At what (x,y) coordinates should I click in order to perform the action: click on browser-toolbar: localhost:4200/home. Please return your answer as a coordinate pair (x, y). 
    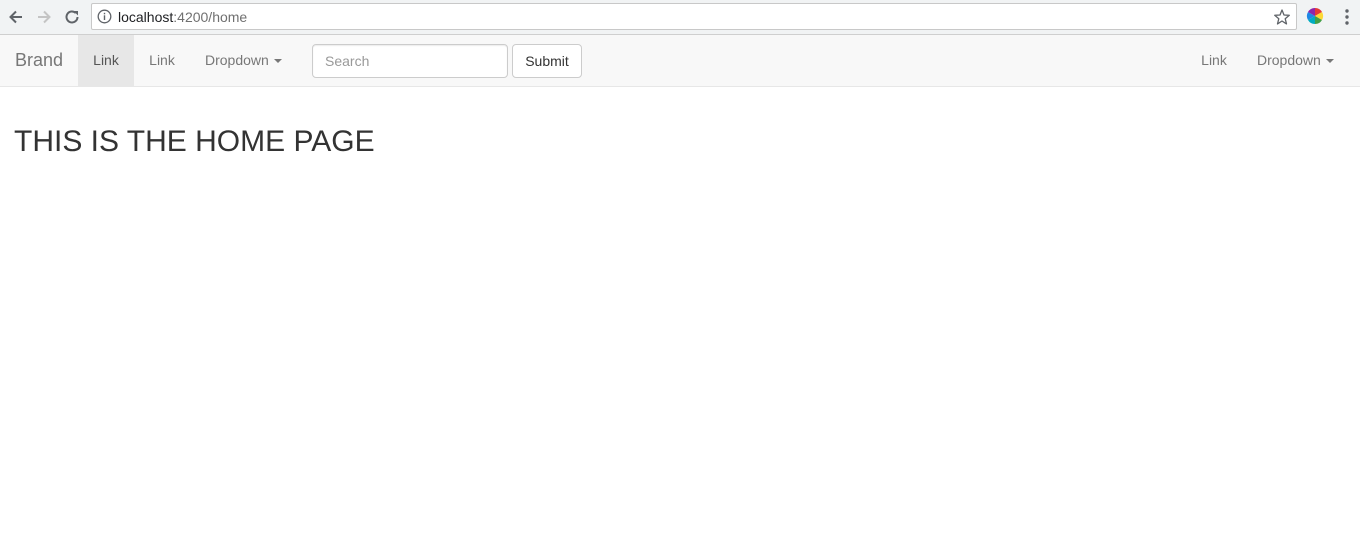
    Looking at the image, I should click on (680, 17).